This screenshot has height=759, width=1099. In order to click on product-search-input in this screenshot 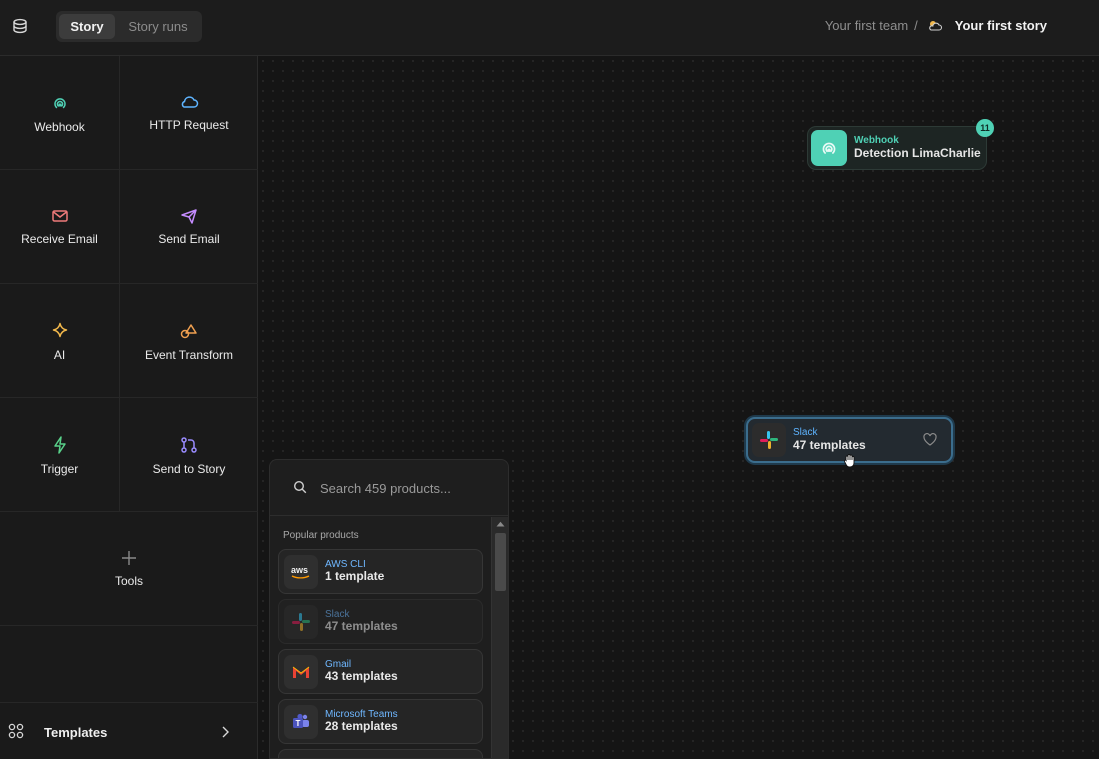, I will do `click(410, 488)`.